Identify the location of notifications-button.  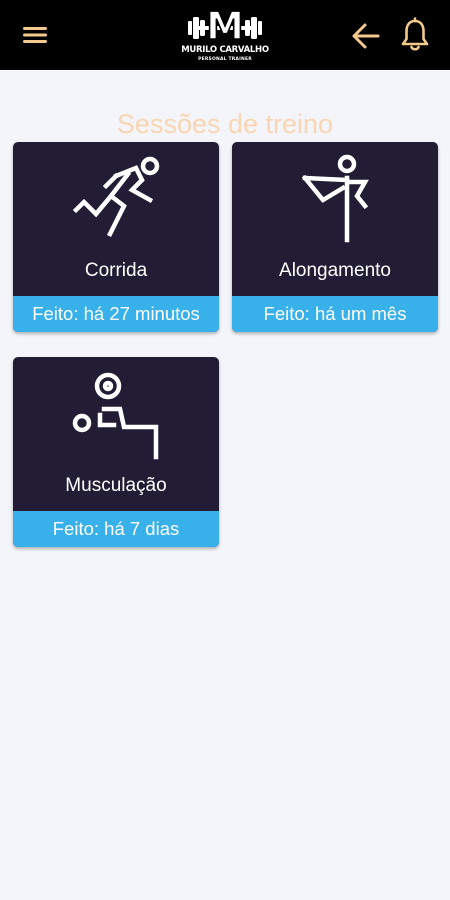
(415, 35).